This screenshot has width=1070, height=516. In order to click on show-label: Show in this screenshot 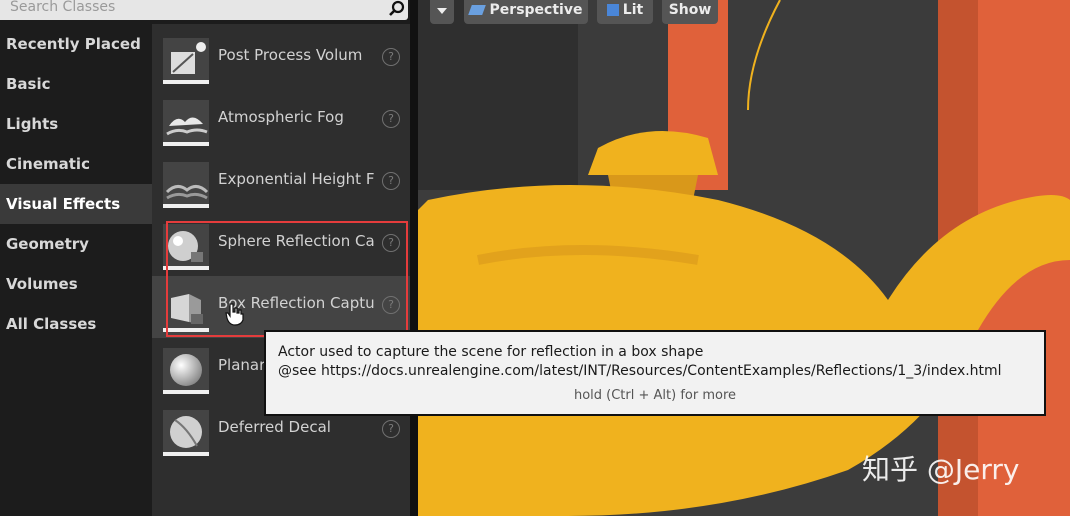, I will do `click(690, 10)`.